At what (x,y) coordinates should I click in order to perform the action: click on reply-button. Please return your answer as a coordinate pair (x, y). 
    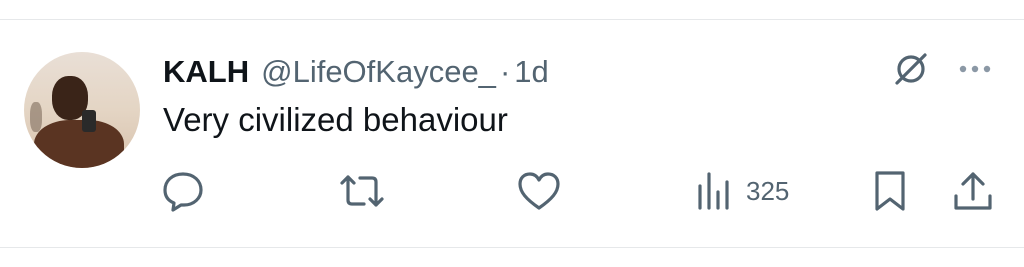
    Looking at the image, I should click on (183, 191).